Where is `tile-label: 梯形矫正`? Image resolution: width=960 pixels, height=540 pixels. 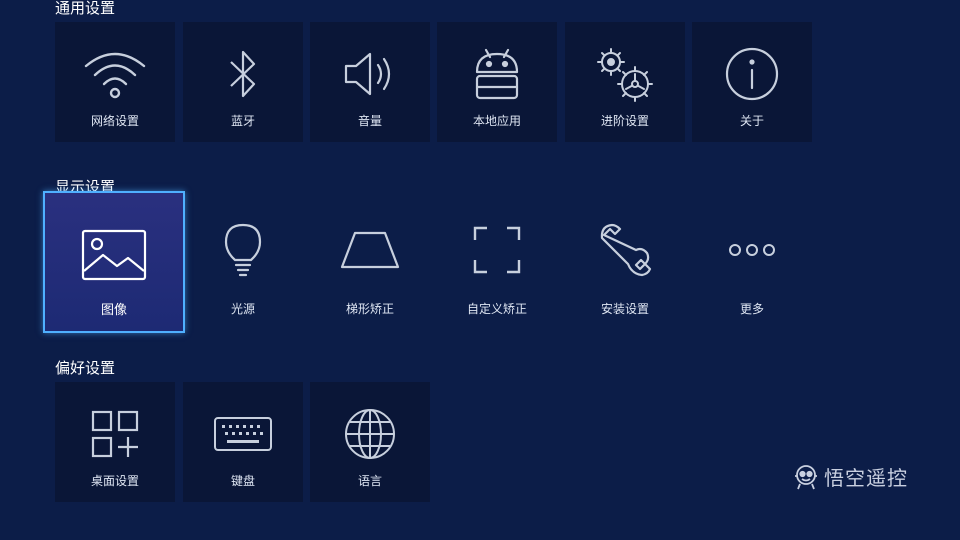 tile-label: 梯形矫正 is located at coordinates (369, 309).